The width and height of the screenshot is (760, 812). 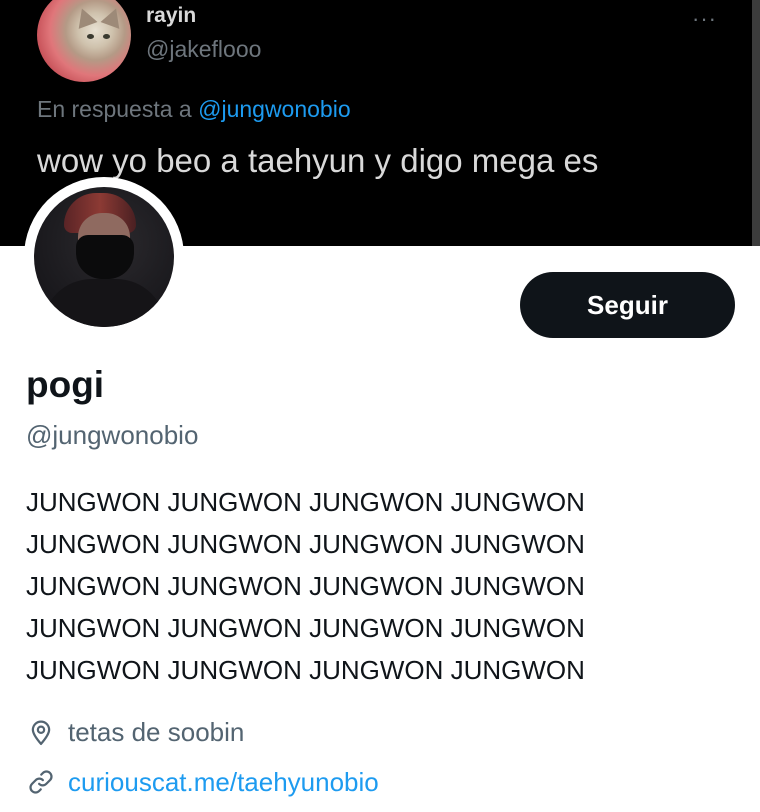 What do you see at coordinates (704, 18) in the screenshot?
I see `more-options-icon: ···` at bounding box center [704, 18].